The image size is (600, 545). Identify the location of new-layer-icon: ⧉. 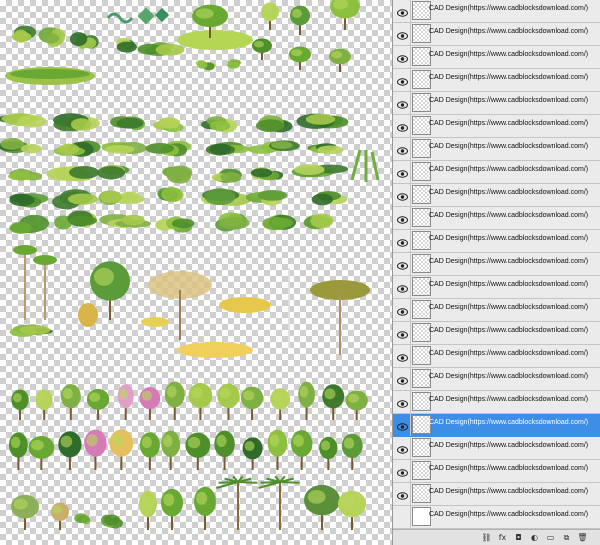
(566, 537).